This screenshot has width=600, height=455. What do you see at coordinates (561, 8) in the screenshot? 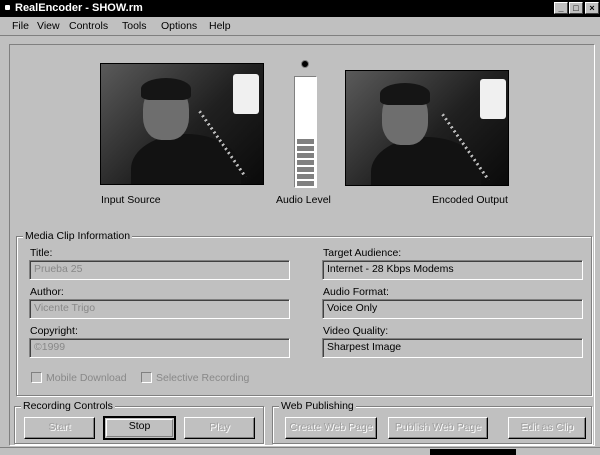
I see `minimize-button: _` at bounding box center [561, 8].